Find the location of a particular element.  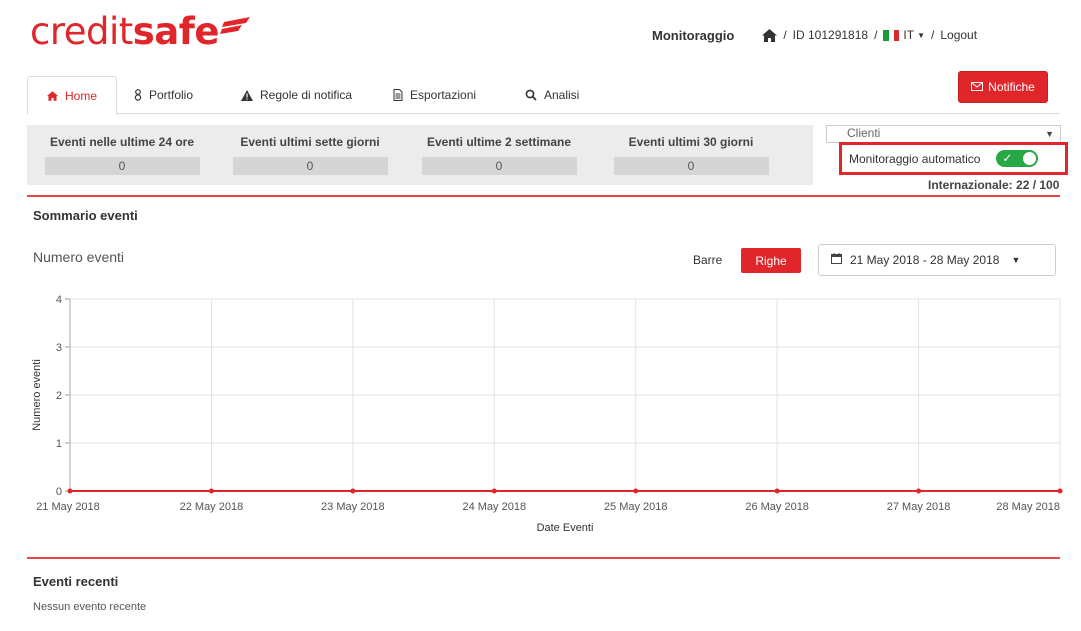

account-id: ID 101291818 is located at coordinates (830, 35).